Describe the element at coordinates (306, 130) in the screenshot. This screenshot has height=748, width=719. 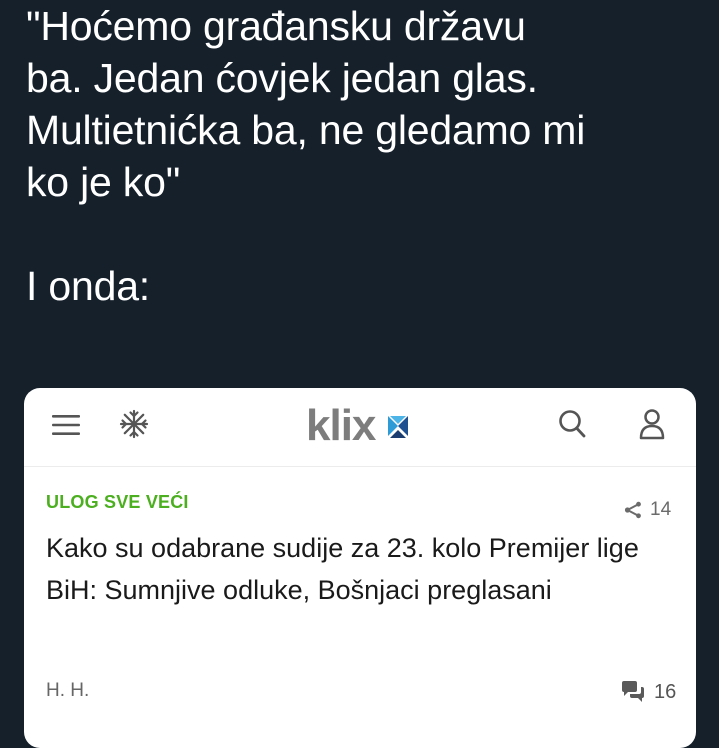
I see `tweet-line: Multietnićka ba, ne gledamo mi` at that location.